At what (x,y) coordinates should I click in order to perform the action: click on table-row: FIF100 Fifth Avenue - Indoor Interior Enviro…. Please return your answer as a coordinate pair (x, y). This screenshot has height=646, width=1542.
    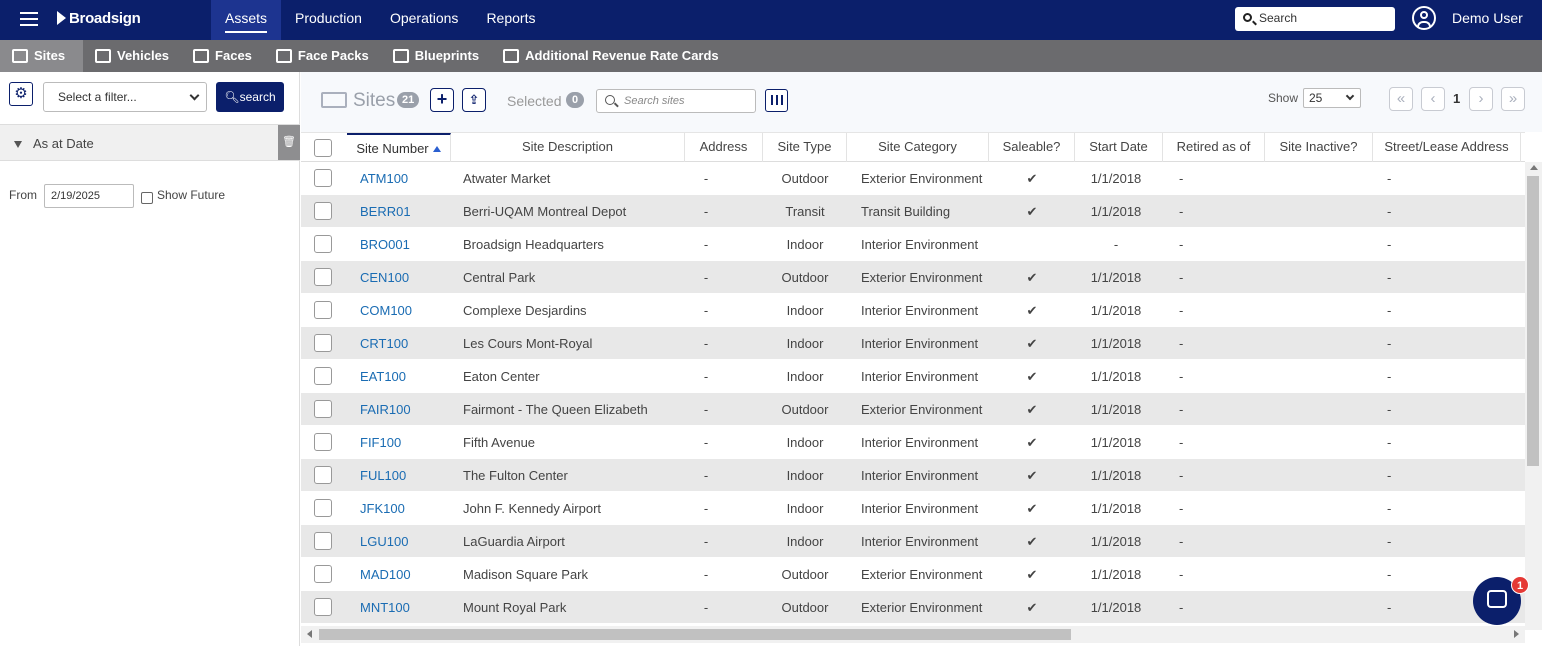
    Looking at the image, I should click on (913, 442).